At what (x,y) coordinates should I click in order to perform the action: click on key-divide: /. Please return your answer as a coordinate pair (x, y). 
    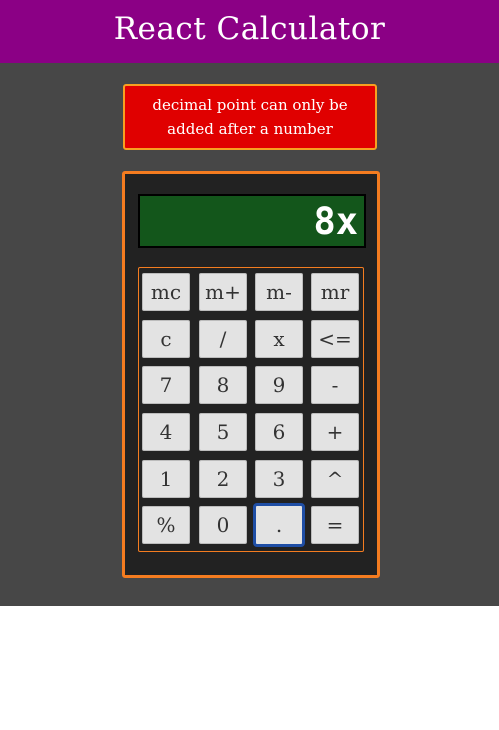
    Looking at the image, I should click on (223, 339).